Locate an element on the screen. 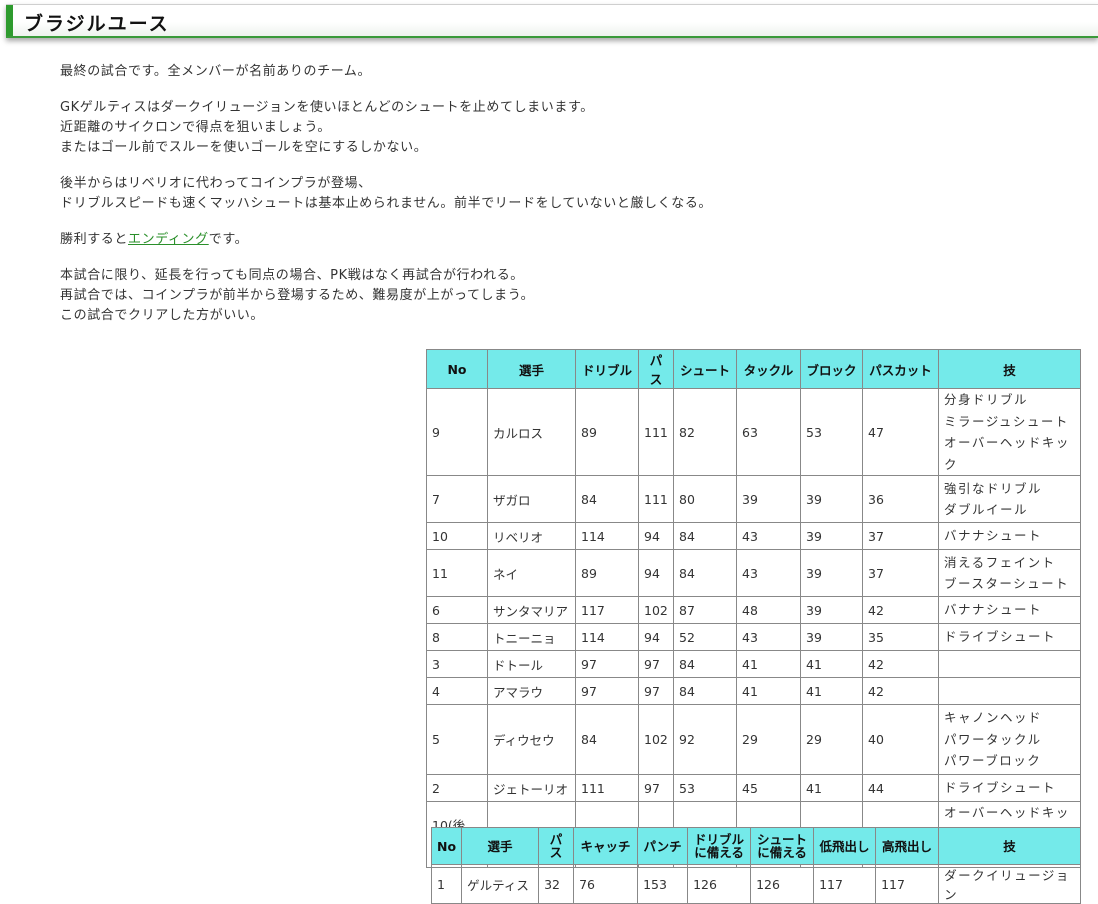 The height and width of the screenshot is (904, 1098). players-table-header: No 選手 ドリブル パス シュート タックル ブロック パスカット技 is located at coordinates (753, 369).